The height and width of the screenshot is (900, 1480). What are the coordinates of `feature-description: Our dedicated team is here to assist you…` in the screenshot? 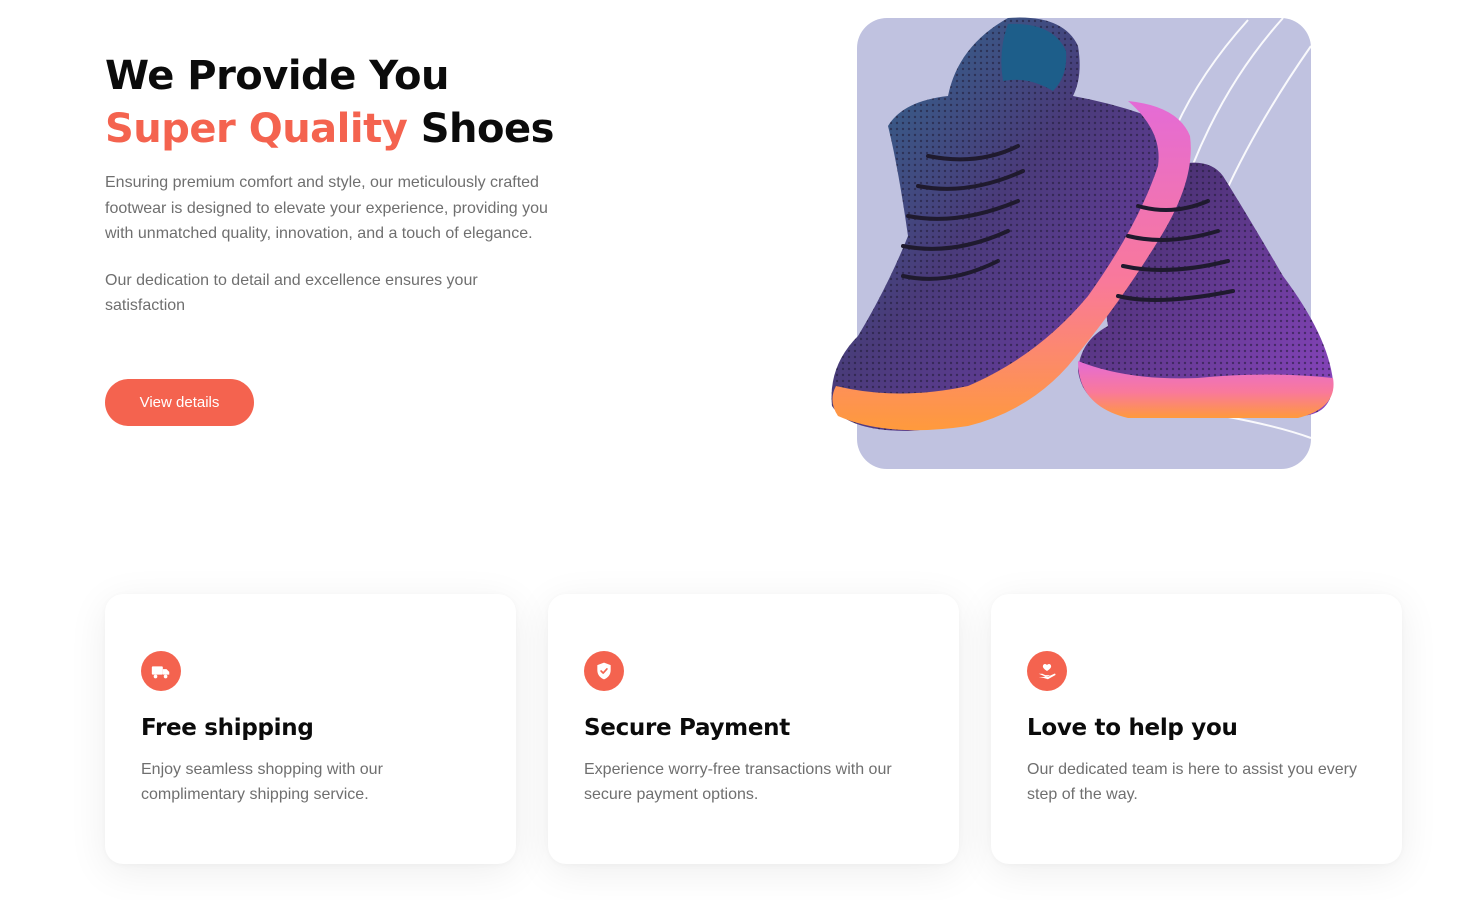 It's located at (1192, 782).